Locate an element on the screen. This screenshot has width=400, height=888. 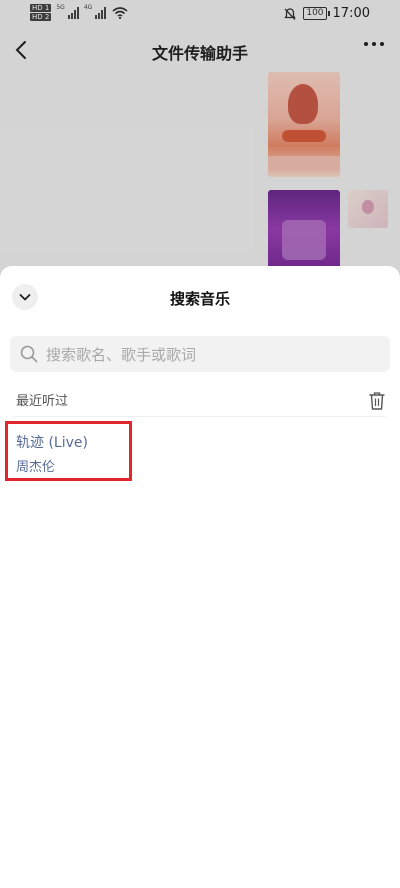
clock: 17:00 is located at coordinates (351, 13).